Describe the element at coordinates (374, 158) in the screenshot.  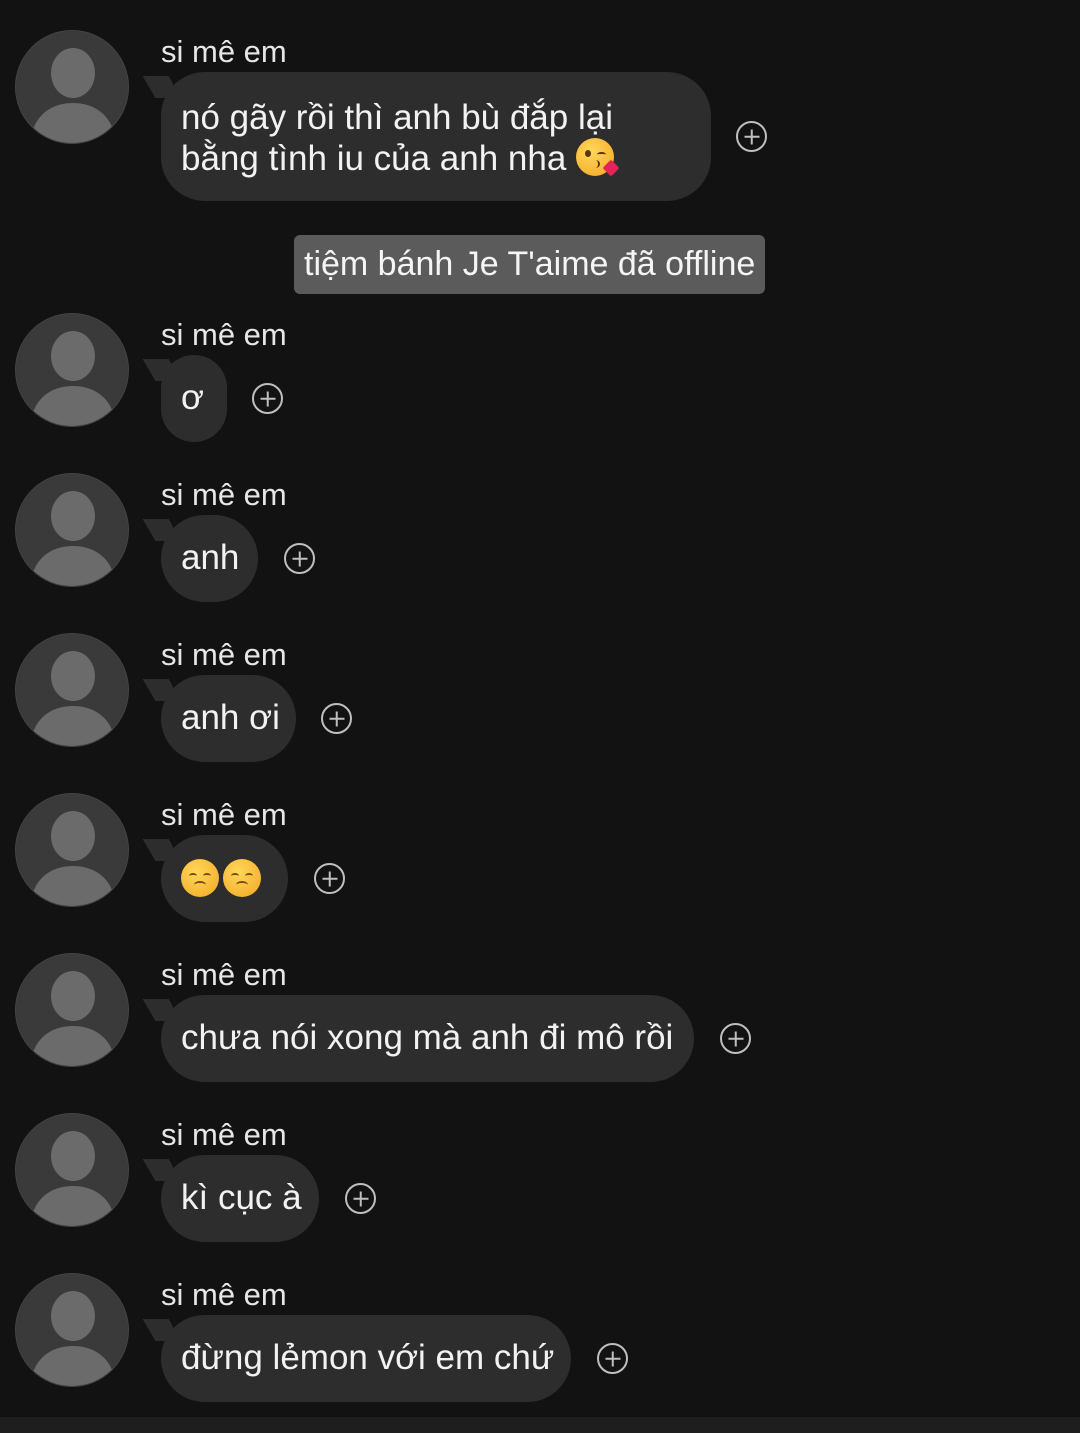
I see `message-text-line: bằng tình iu của anh nha` at that location.